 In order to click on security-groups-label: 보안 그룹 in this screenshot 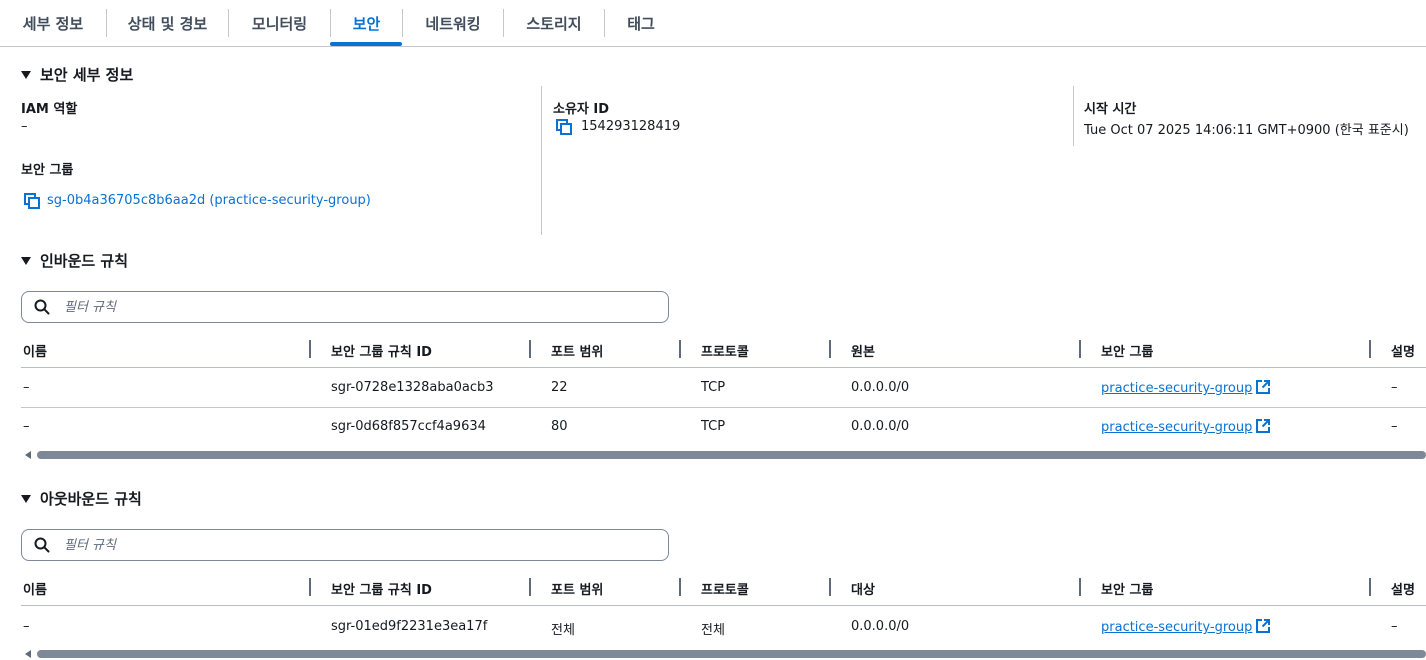, I will do `click(47, 170)`.